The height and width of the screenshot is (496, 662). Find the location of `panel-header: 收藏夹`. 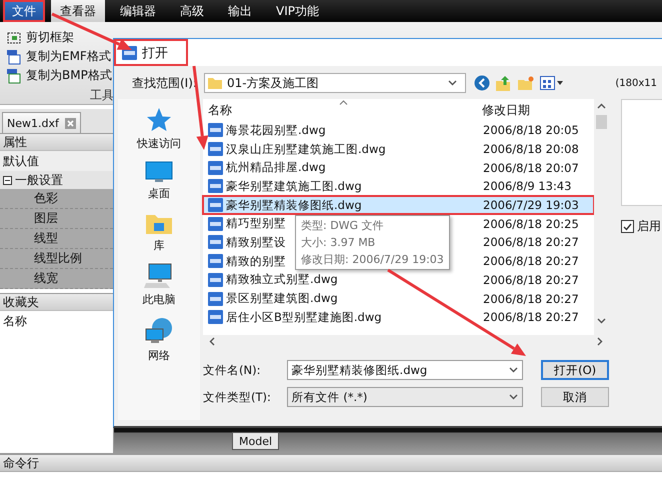

panel-header: 收藏夹 is located at coordinates (56, 302).